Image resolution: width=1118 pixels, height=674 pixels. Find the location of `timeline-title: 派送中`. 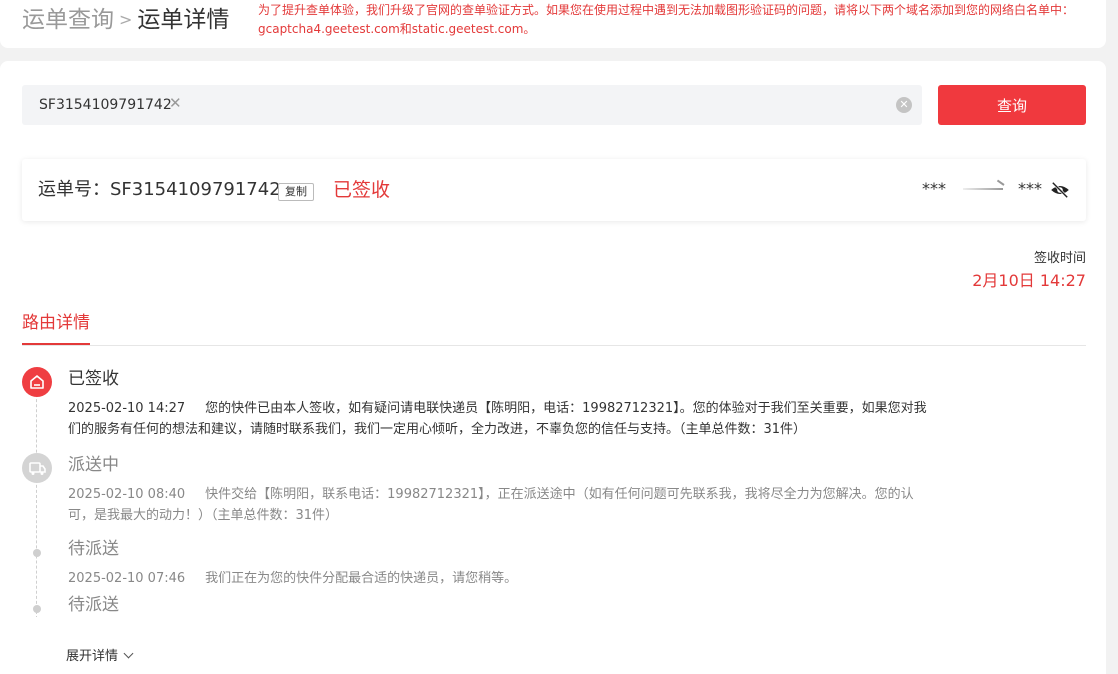

timeline-title: 派送中 is located at coordinates (93, 465).